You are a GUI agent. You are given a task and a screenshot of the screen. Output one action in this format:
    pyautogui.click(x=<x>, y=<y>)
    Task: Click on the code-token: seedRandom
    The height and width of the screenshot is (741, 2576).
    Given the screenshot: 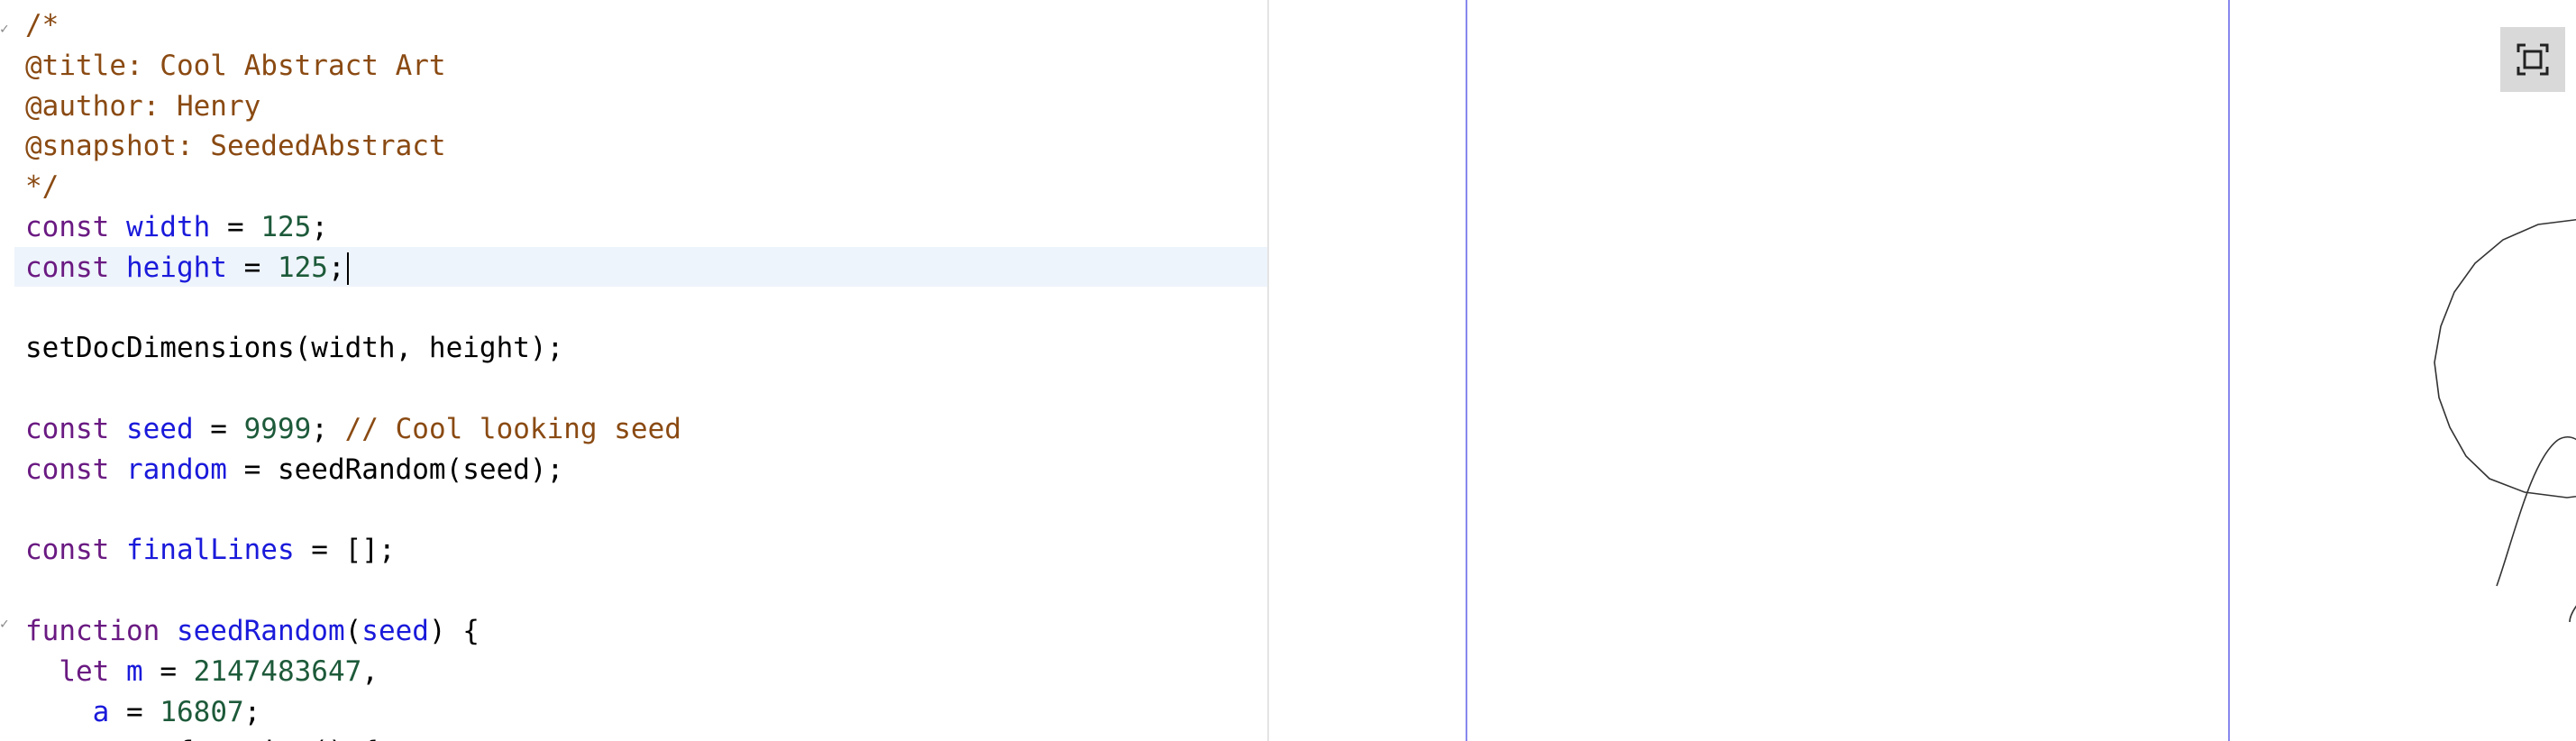 What is the action you would take?
    pyautogui.click(x=260, y=631)
    